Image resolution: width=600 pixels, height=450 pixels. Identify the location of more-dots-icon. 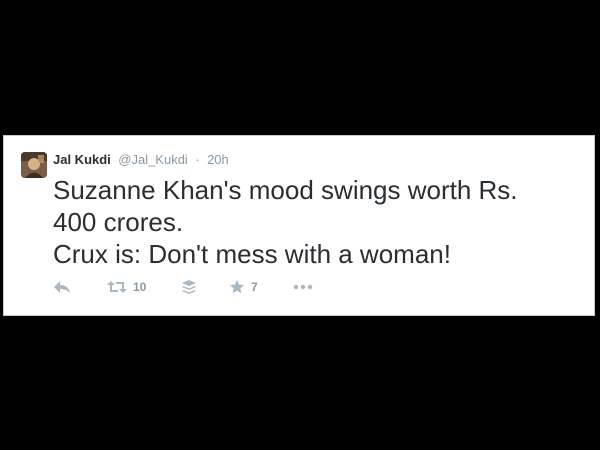
(303, 287).